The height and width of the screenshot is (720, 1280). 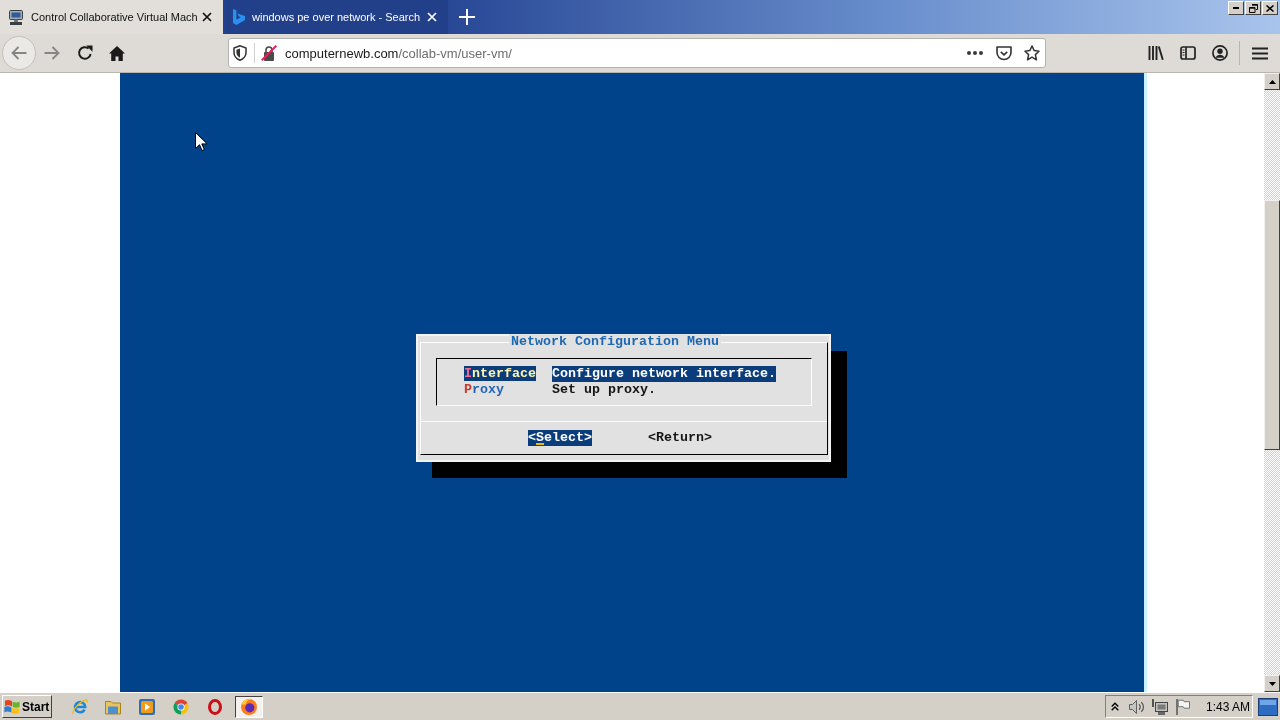 What do you see at coordinates (111, 17) in the screenshot?
I see `browser-tab: Control Collaborative Virtual Mach` at bounding box center [111, 17].